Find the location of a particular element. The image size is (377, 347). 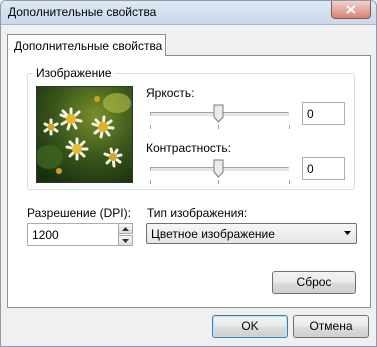

image-preview is located at coordinates (84, 134).